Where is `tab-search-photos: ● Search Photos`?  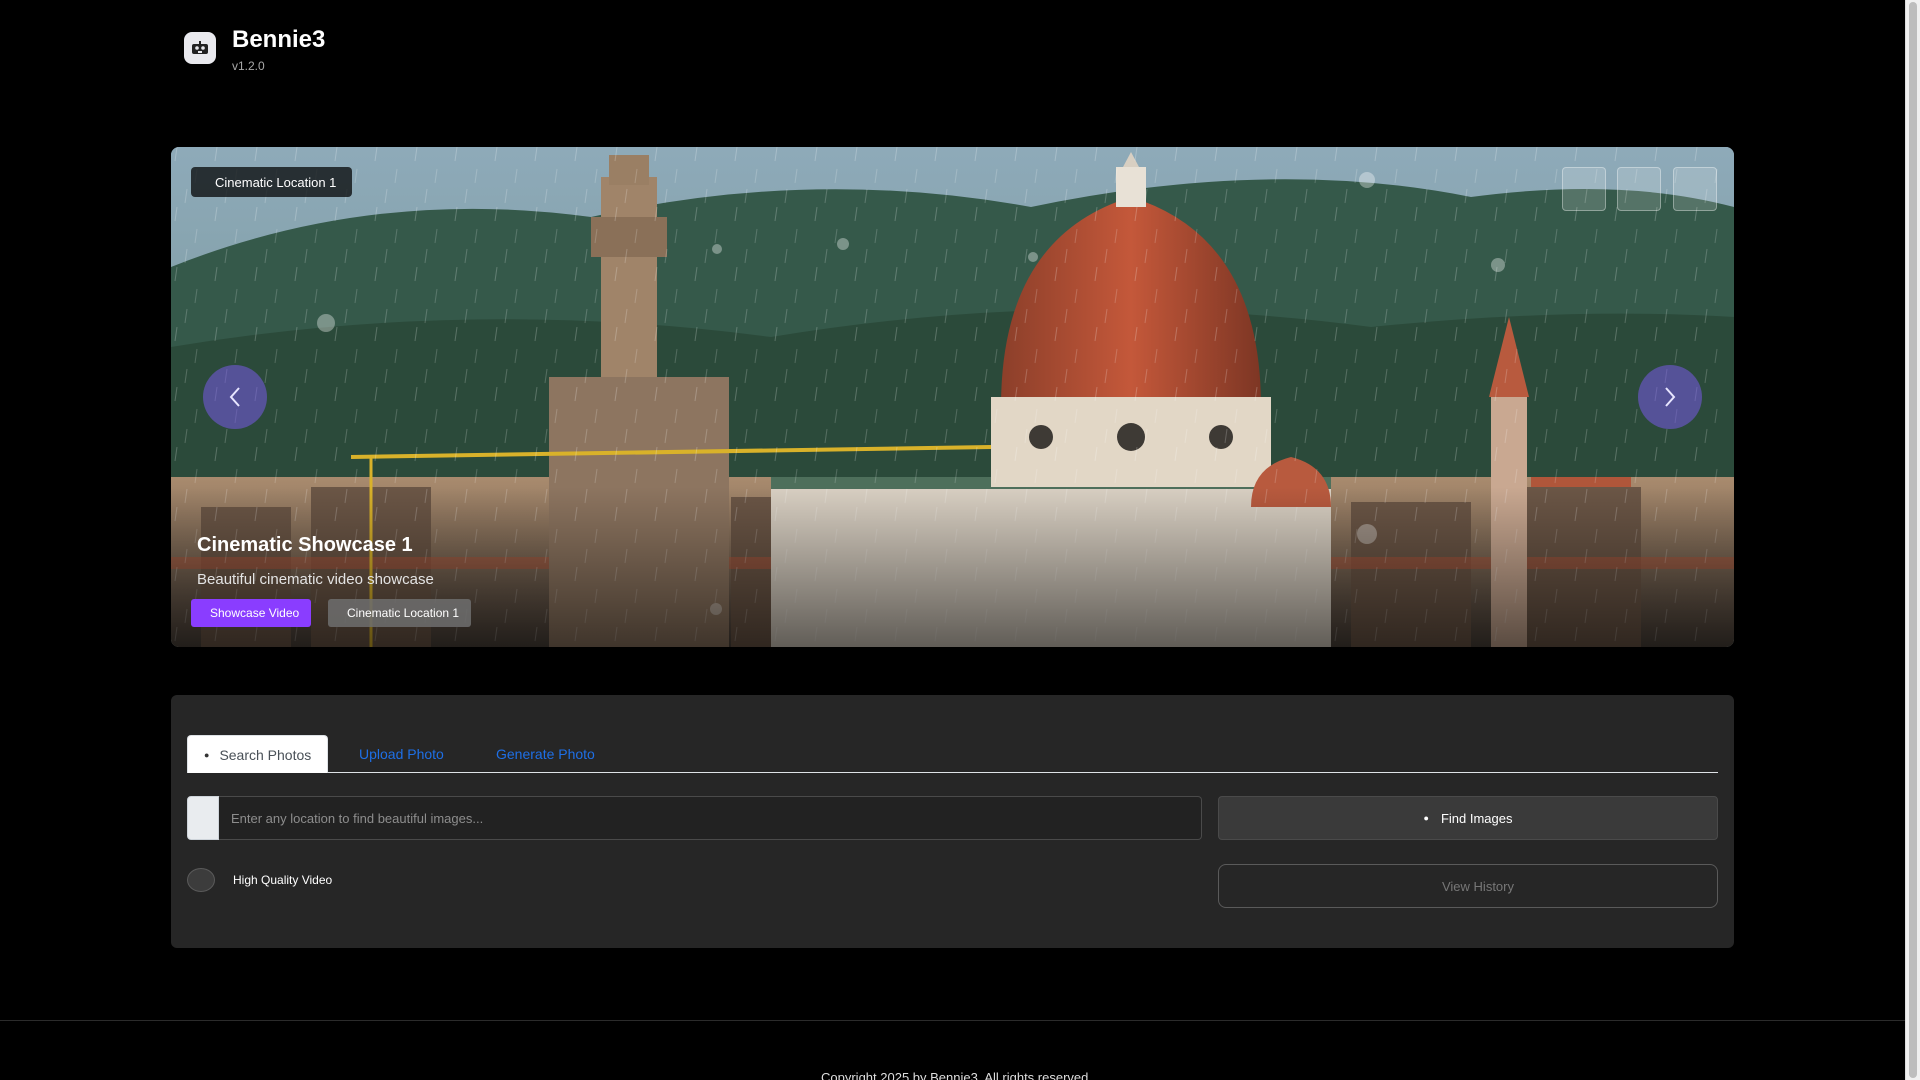
tab-search-photos: ● Search Photos is located at coordinates (258, 754).